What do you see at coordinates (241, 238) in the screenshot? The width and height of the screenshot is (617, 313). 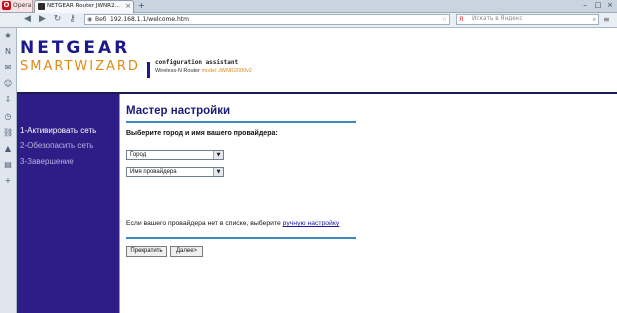 I see `form-rule` at bounding box center [241, 238].